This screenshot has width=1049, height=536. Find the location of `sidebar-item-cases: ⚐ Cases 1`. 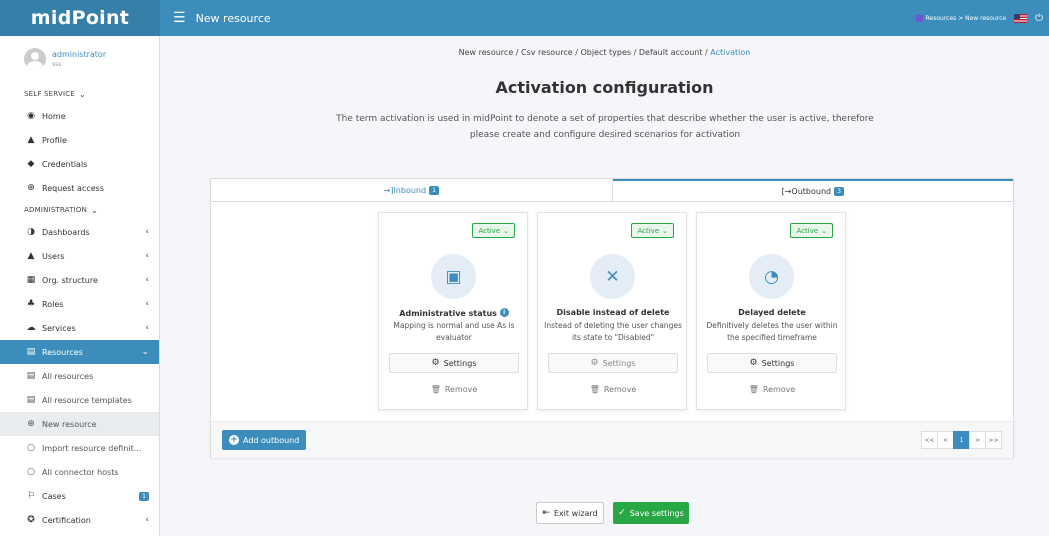

sidebar-item-cases: ⚐ Cases 1 is located at coordinates (79, 496).